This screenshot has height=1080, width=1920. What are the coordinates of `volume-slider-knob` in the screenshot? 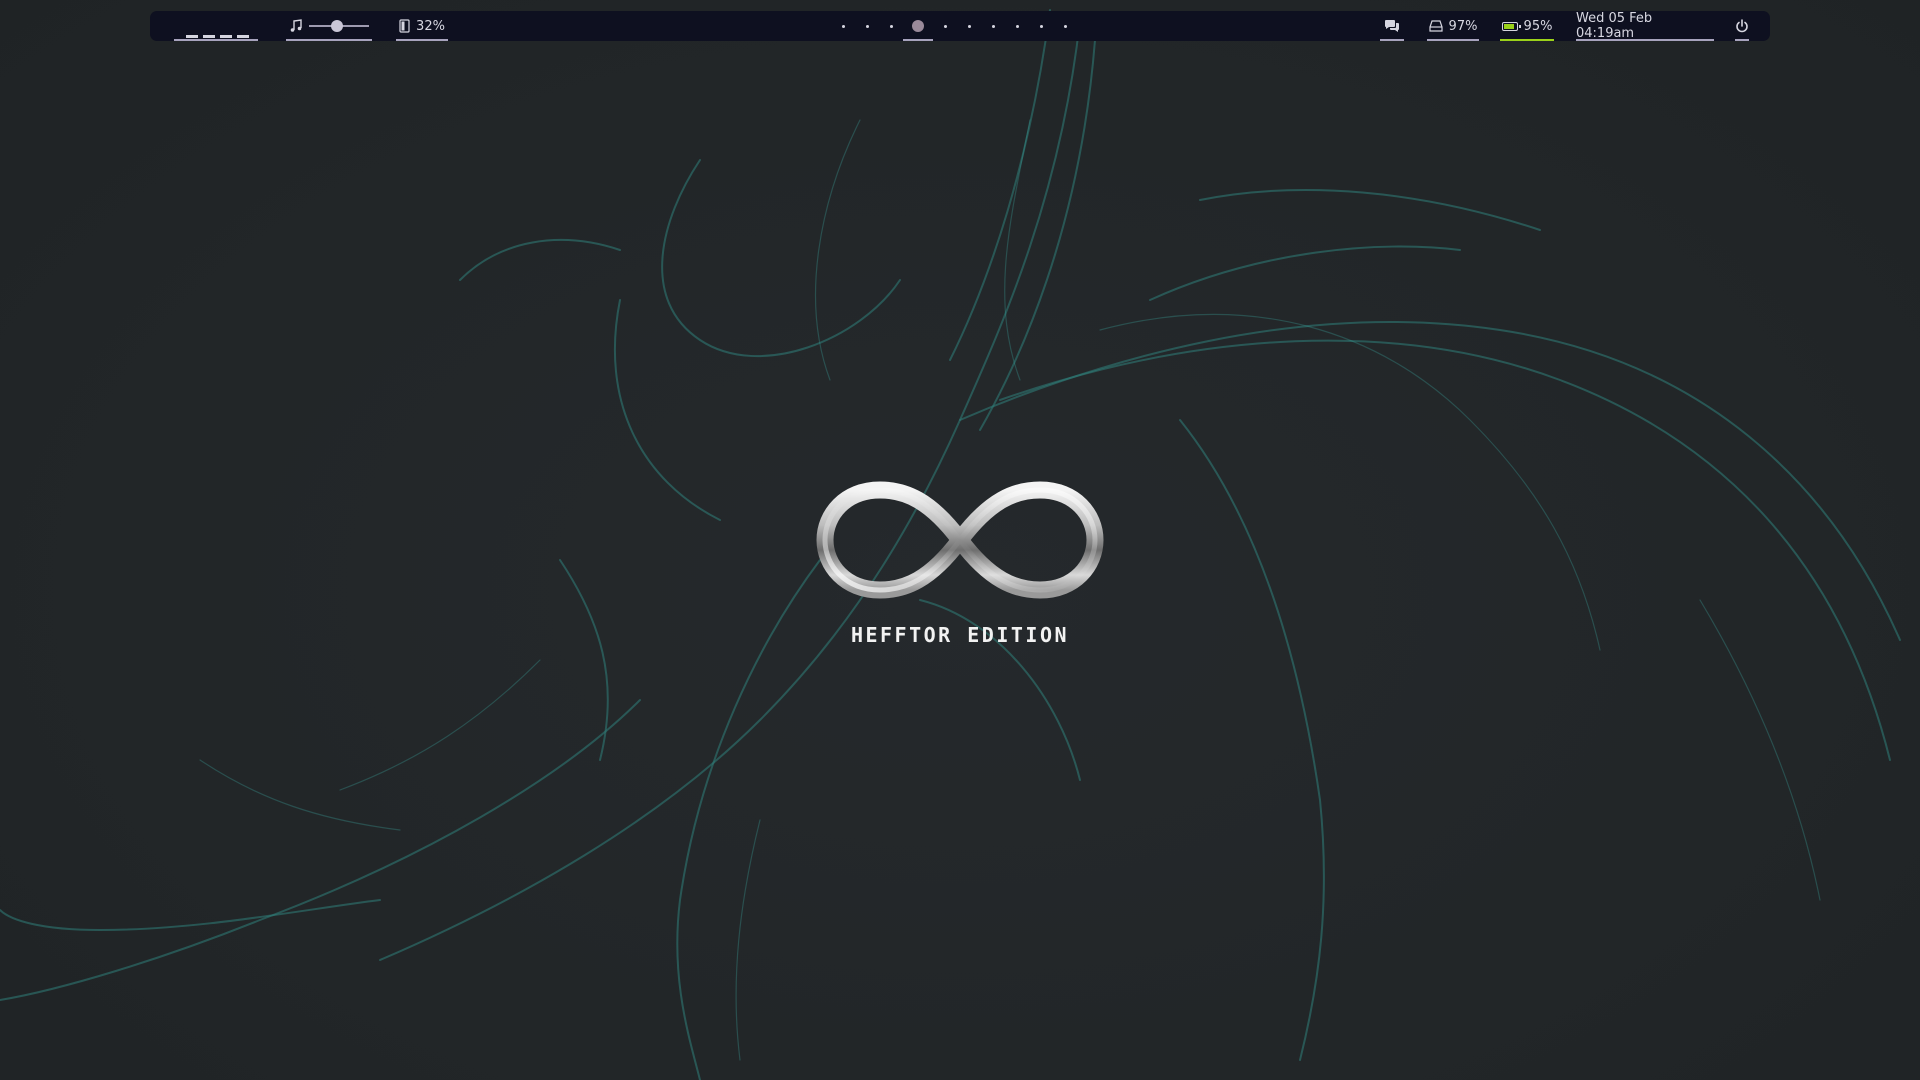 It's located at (337, 26).